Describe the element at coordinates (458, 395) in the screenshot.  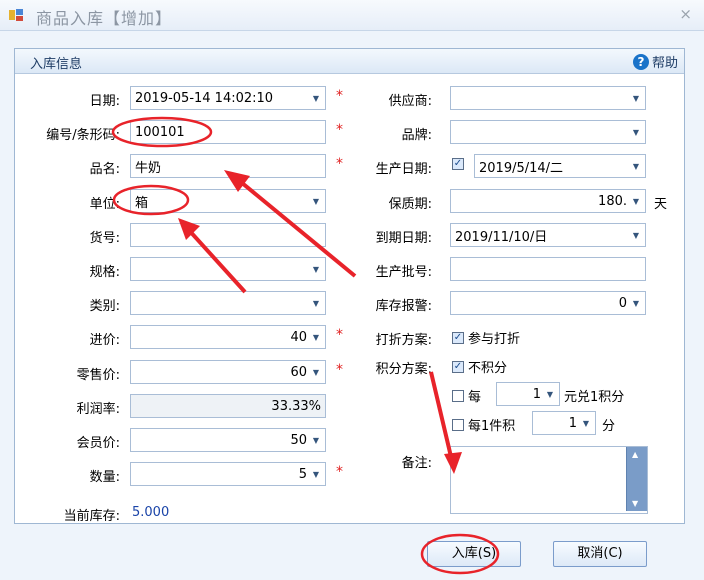
I see `per-yuan-checkbox` at that location.